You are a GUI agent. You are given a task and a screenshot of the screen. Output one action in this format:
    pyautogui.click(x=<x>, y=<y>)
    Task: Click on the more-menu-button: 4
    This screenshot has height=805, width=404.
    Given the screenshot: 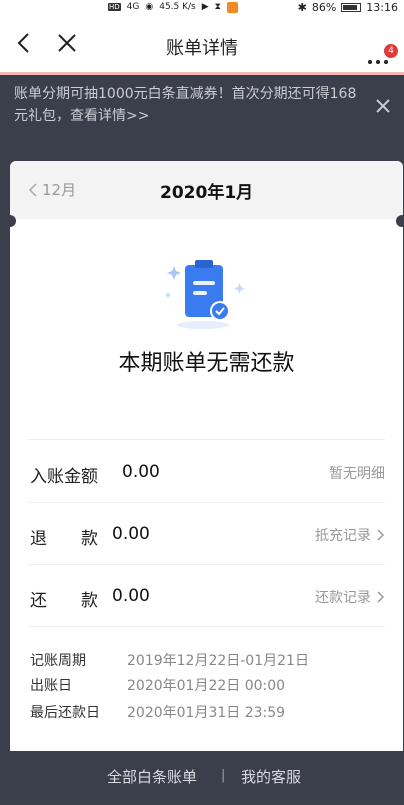 What is the action you would take?
    pyautogui.click(x=382, y=47)
    